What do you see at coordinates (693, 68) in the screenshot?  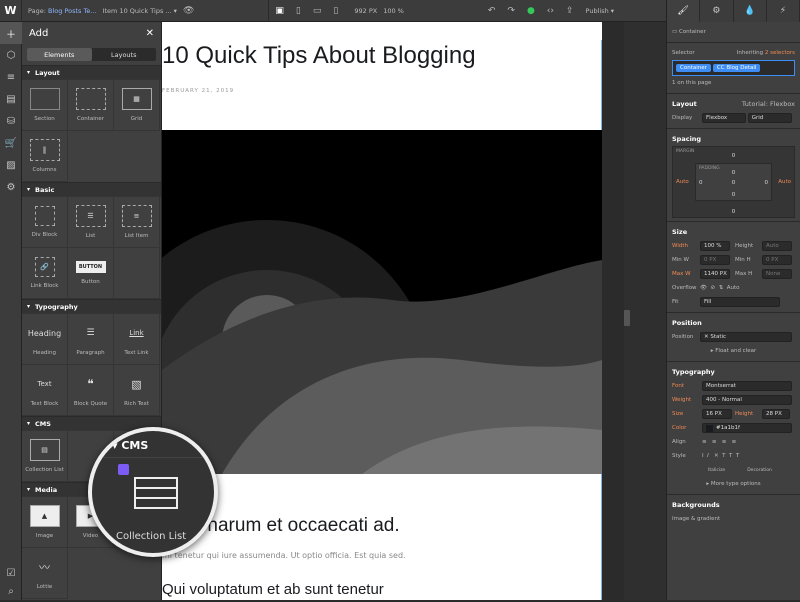 I see `selector-chip-container: Container` at bounding box center [693, 68].